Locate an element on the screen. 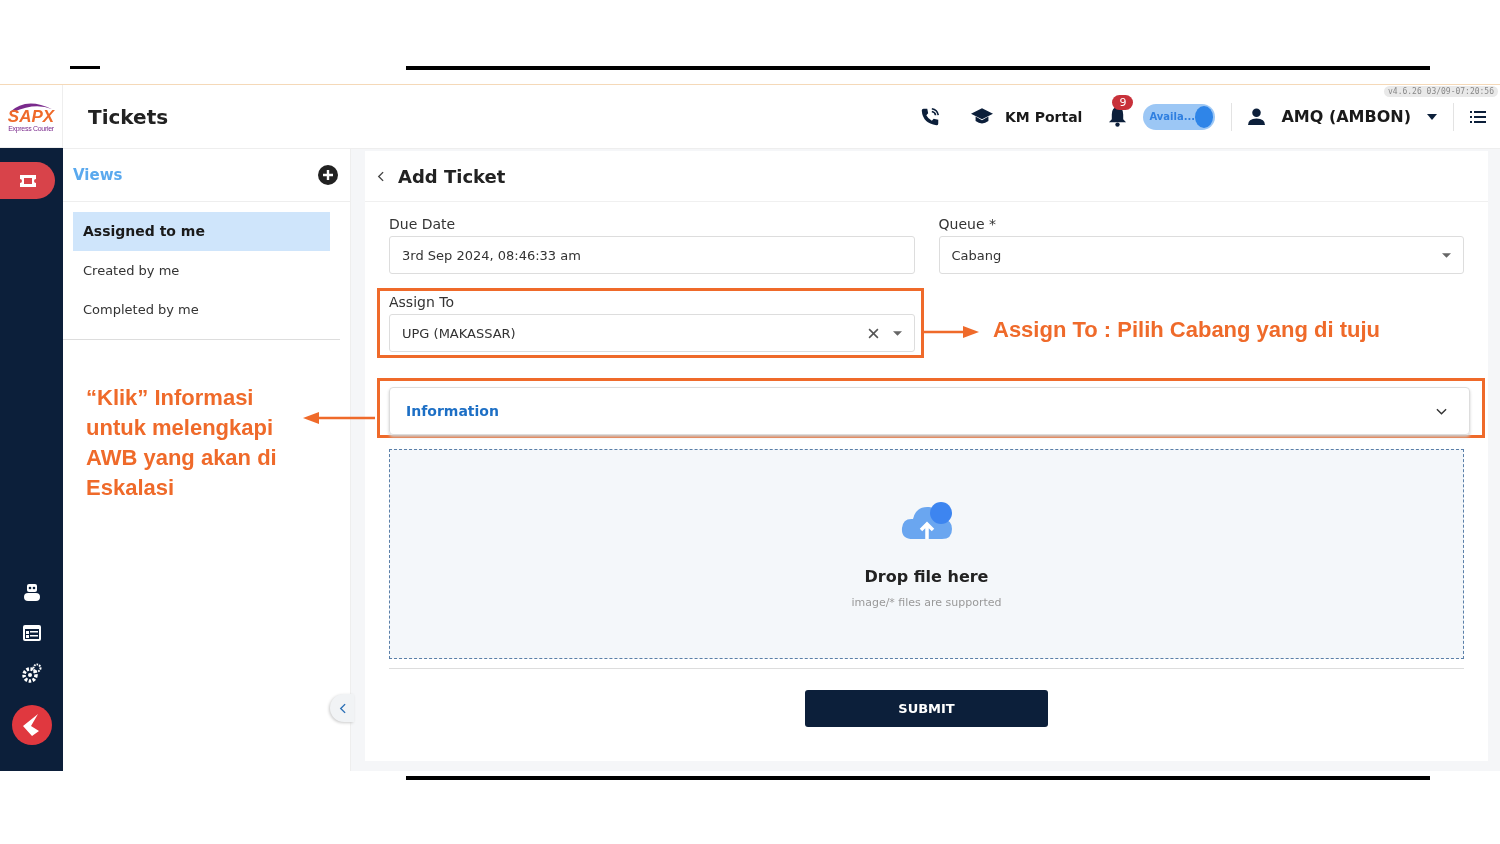  user-menu: AMQ (AMBON) is located at coordinates (1346, 116).